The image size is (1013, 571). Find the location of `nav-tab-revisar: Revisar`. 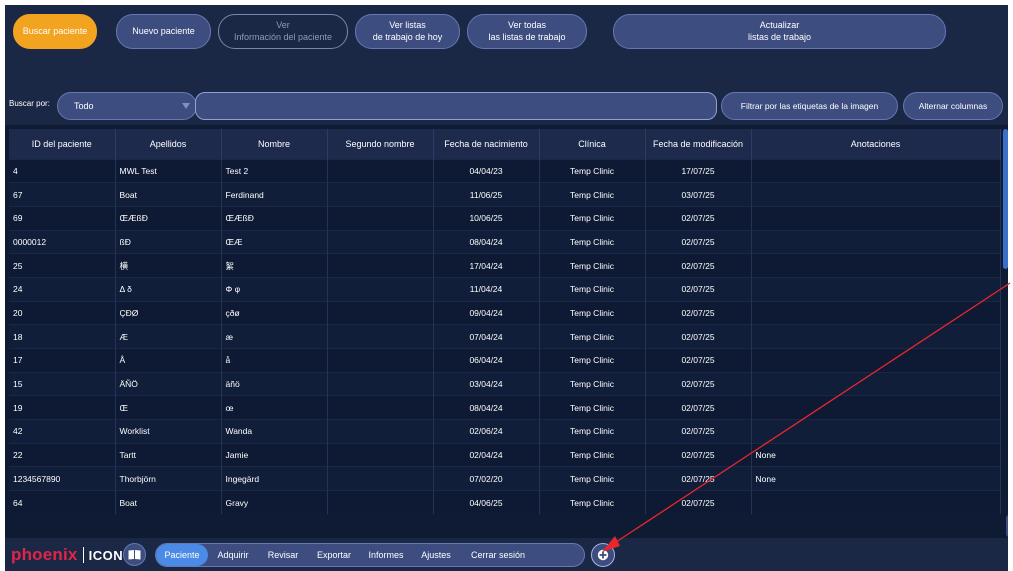

nav-tab-revisar: Revisar is located at coordinates (283, 555).